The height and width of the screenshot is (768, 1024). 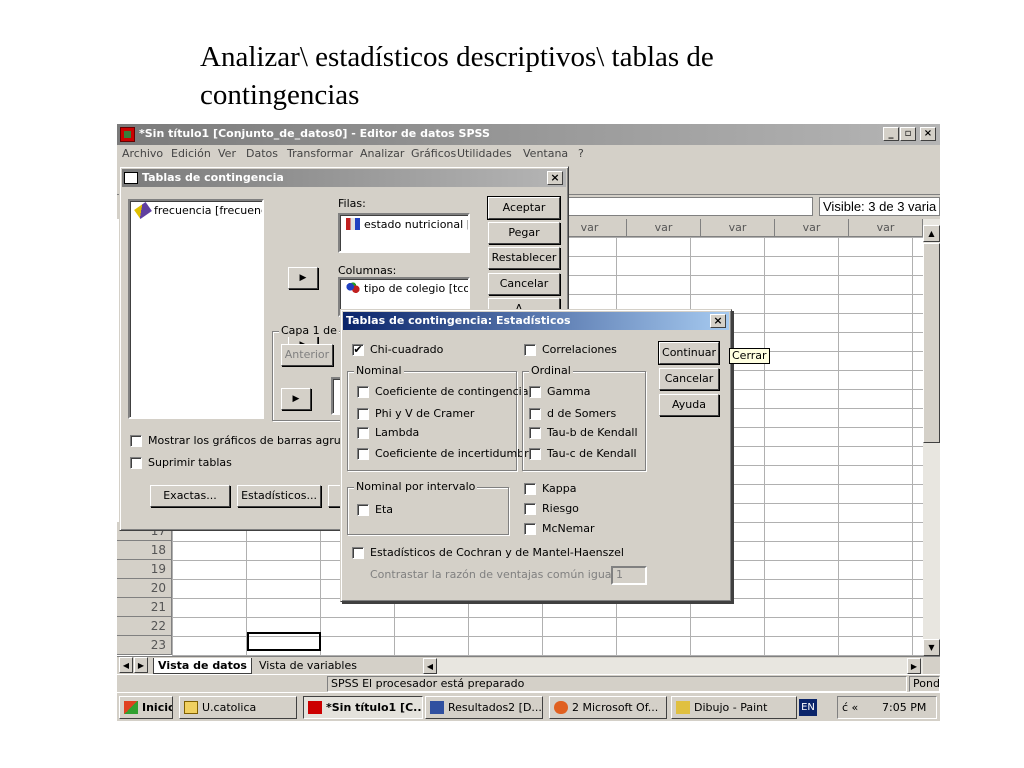 I want to click on move-to-rows-button: ▶, so click(x=303, y=278).